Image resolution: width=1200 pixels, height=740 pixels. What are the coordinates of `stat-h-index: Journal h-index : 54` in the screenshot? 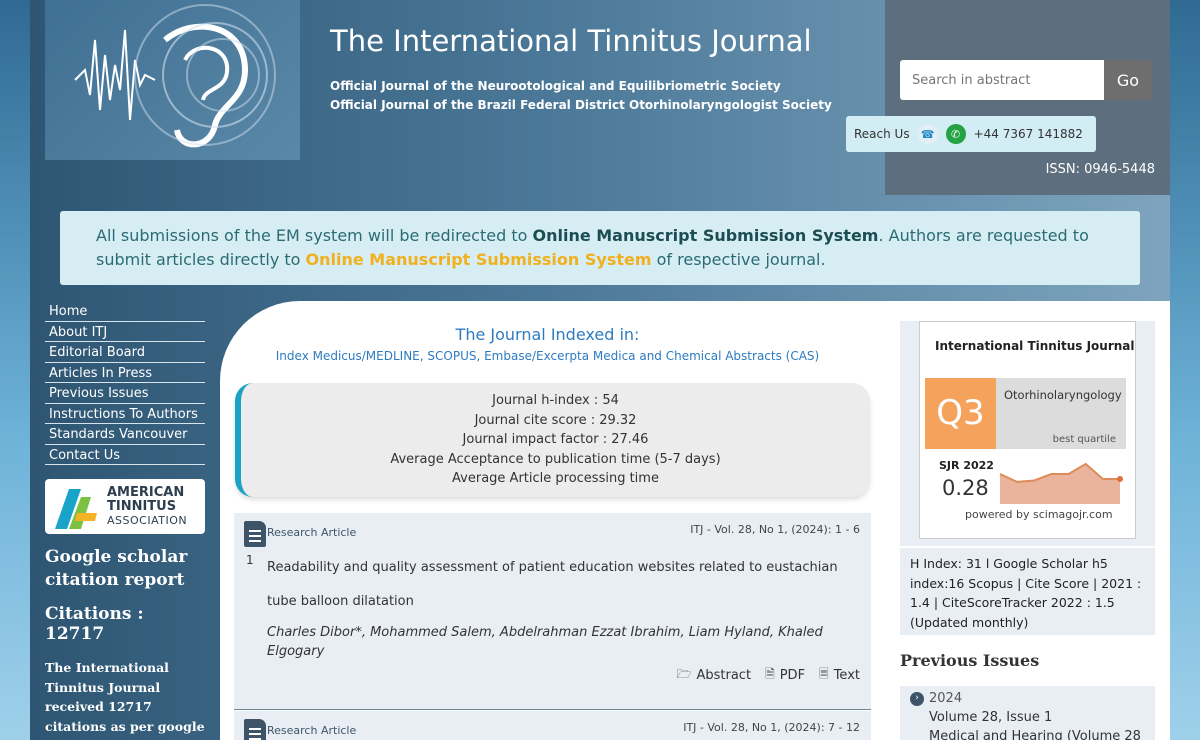 It's located at (555, 400).